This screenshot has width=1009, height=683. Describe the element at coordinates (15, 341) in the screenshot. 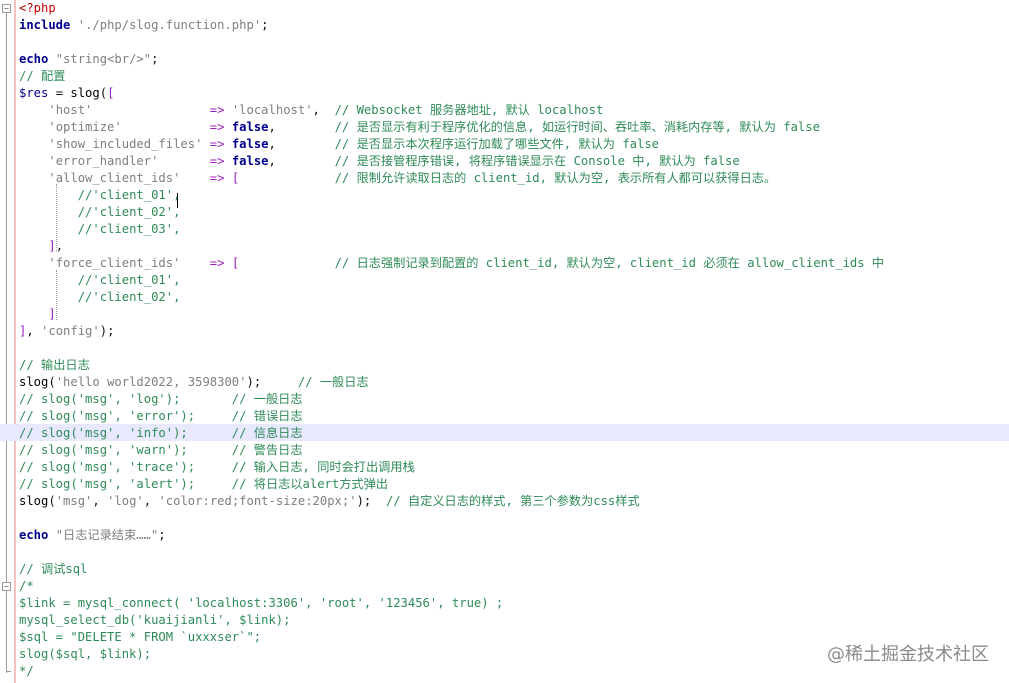

I see `margin-marker` at that location.